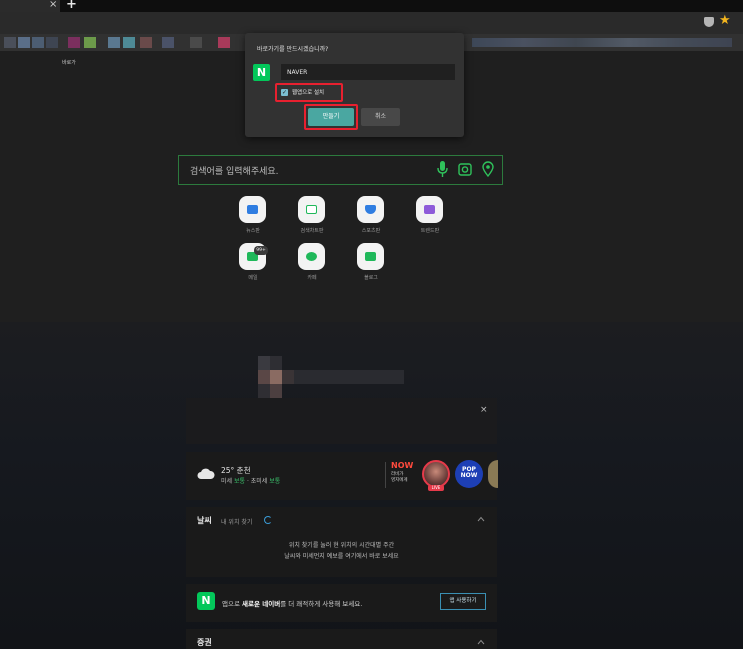 Image resolution: width=743 pixels, height=649 pixels. I want to click on shortcut-trend-label: 트렌드판, so click(430, 231).